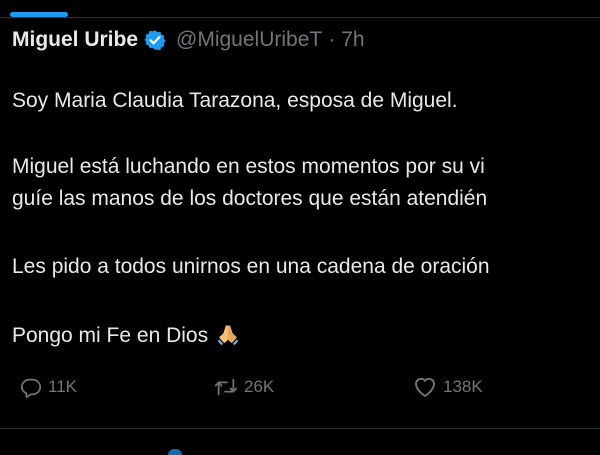 The height and width of the screenshot is (455, 600). What do you see at coordinates (75, 40) in the screenshot?
I see `author-name: Miguel Uribe` at bounding box center [75, 40].